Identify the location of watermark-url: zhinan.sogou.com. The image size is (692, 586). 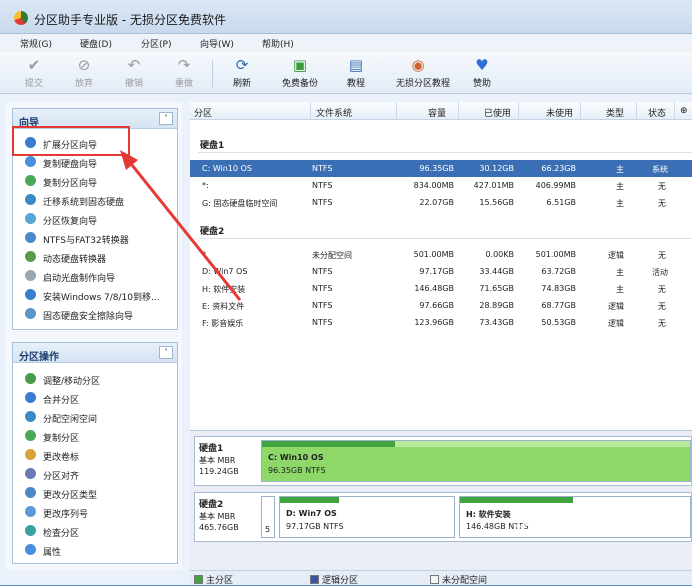
(563, 533).